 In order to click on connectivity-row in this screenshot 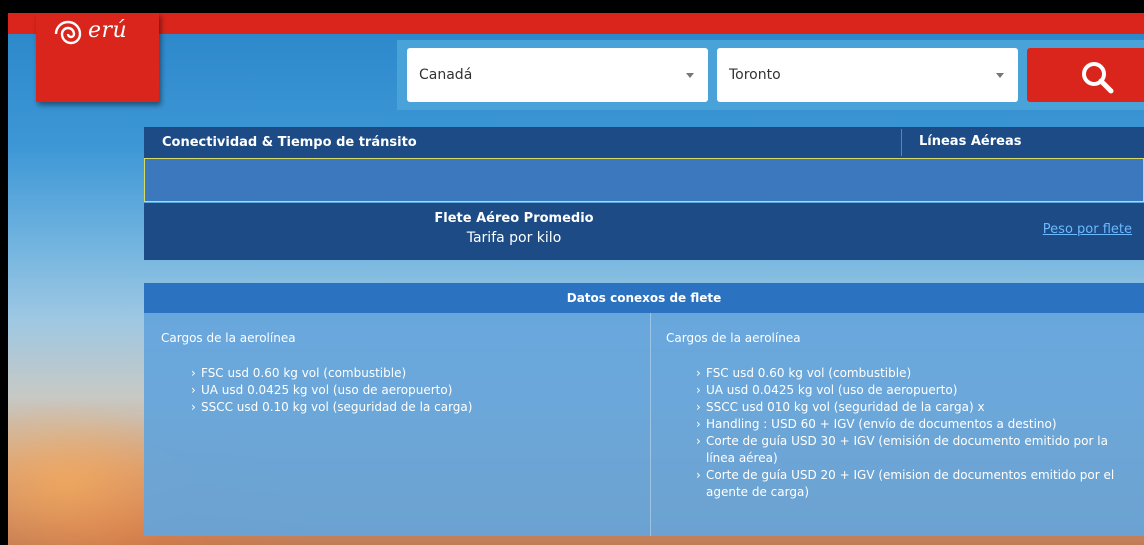, I will do `click(644, 180)`.